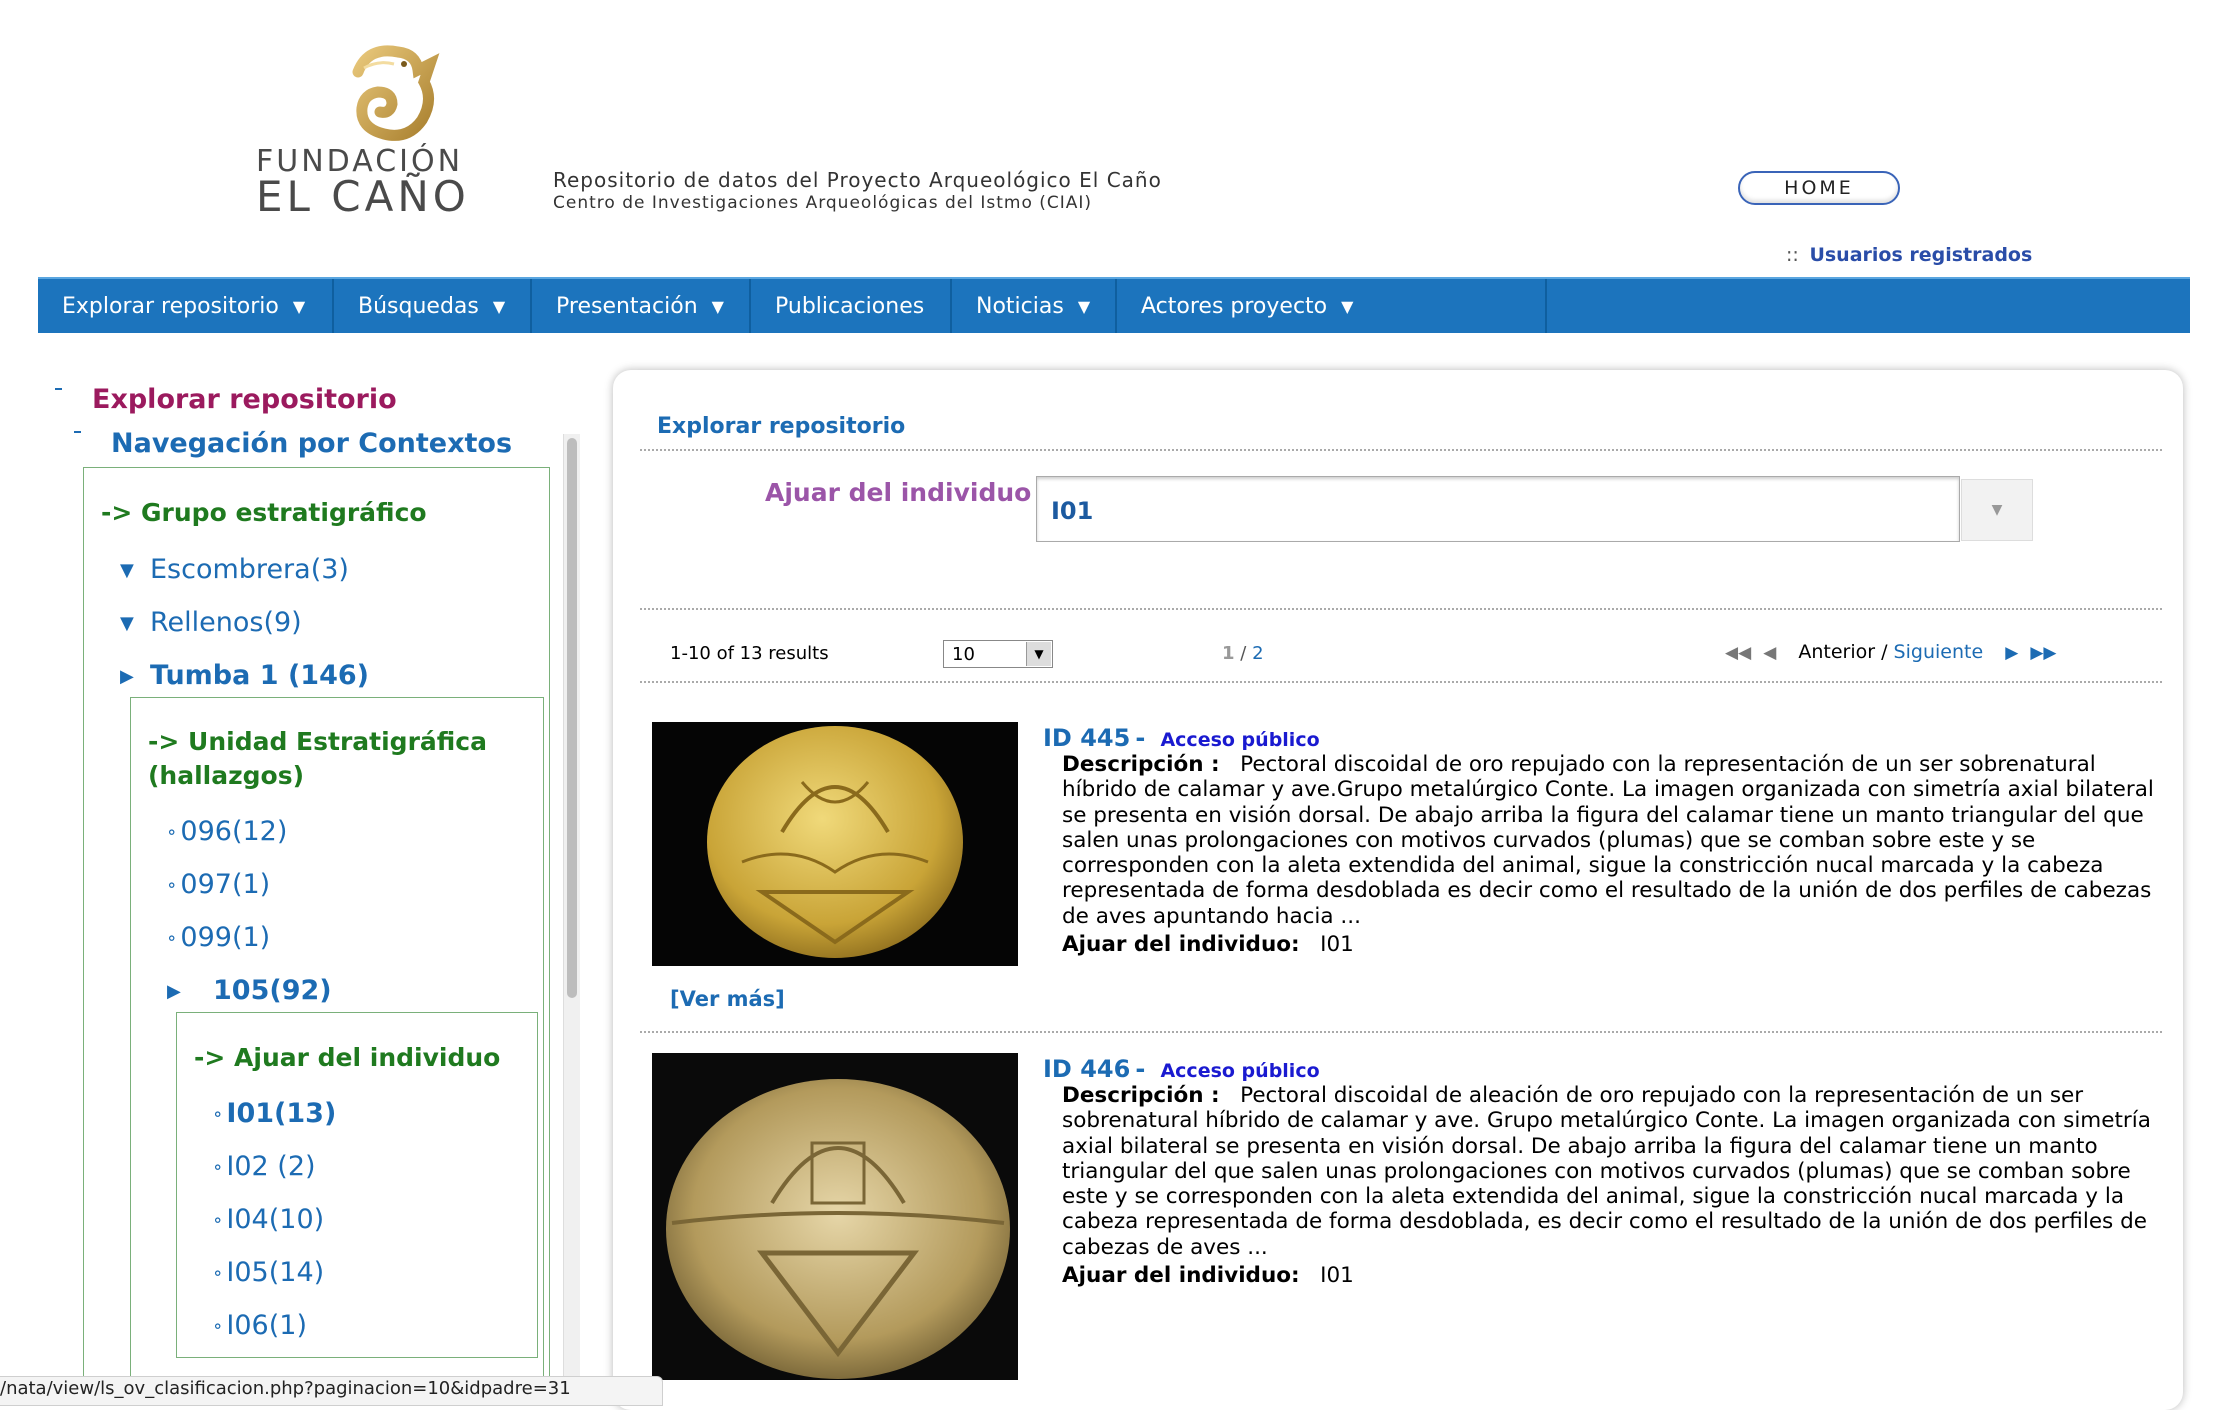  Describe the element at coordinates (1086, 1069) in the screenshot. I see `item-id-link: ID 446` at that location.